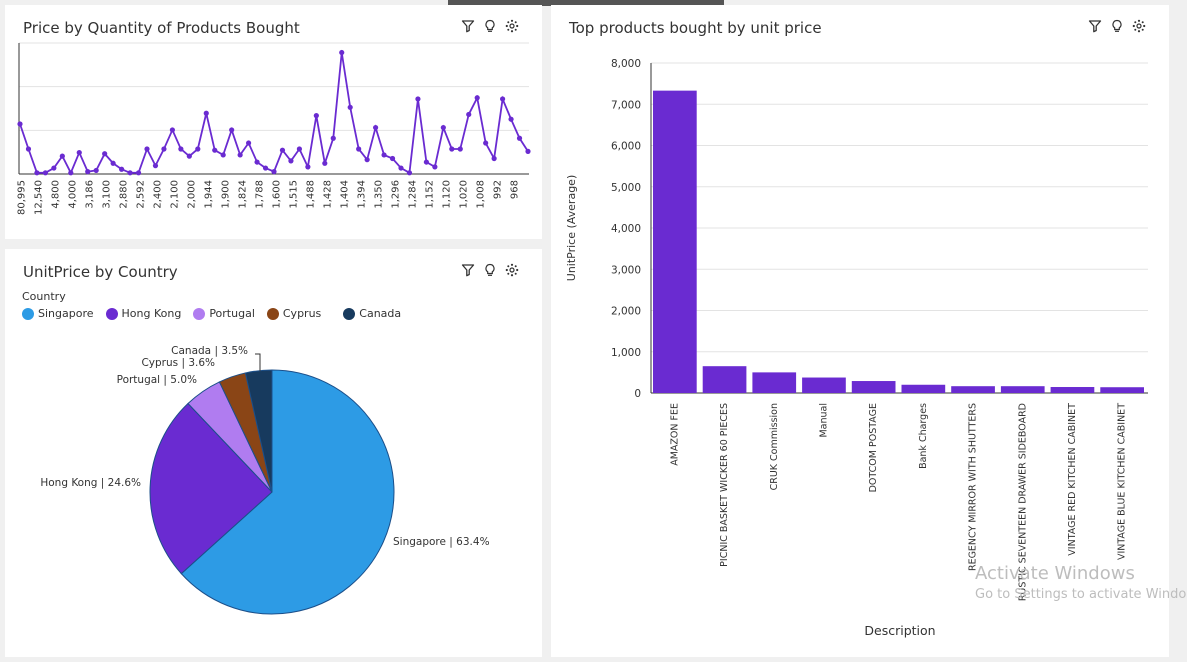 The image size is (1187, 662). Describe the element at coordinates (178, 363) in the screenshot. I see `pie-data-label: Cyprus | 3.6%` at that location.